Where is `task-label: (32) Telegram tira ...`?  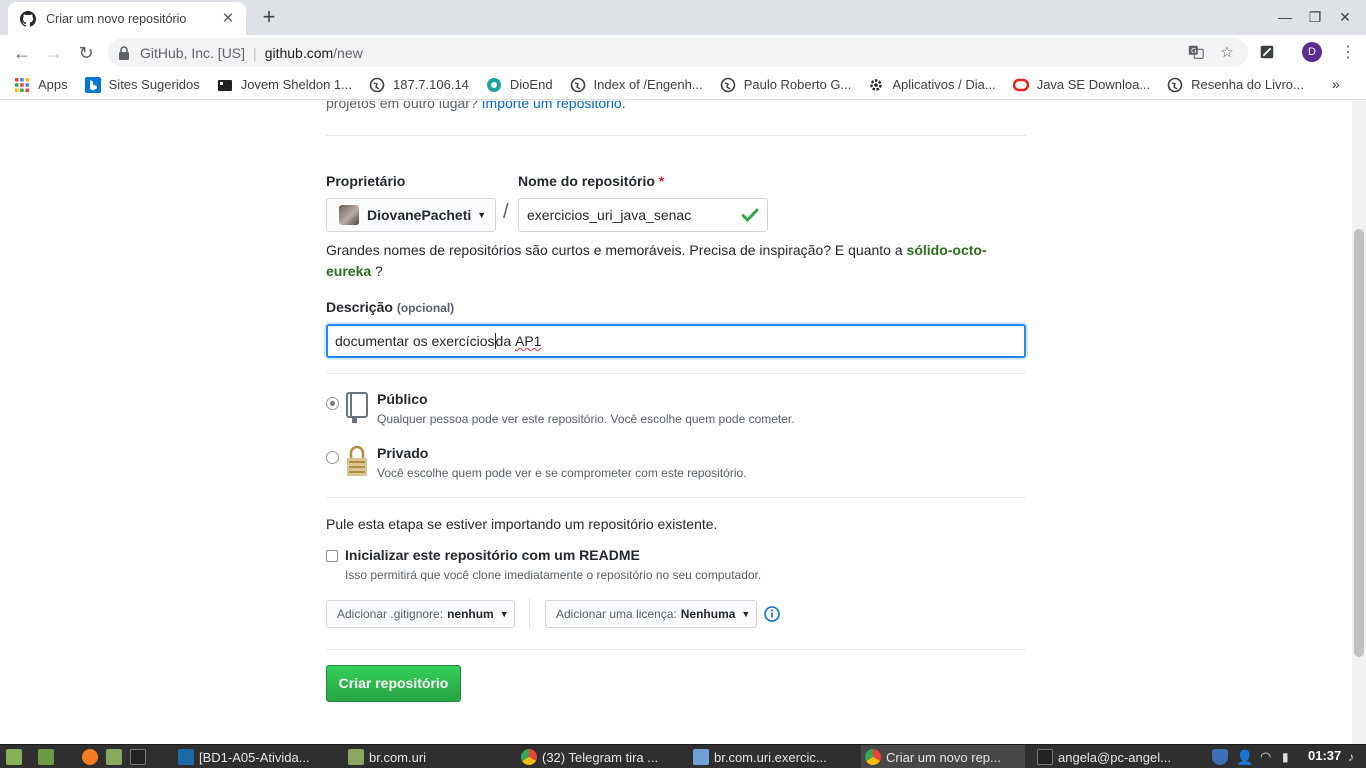
task-label: (32) Telegram tira ... is located at coordinates (600, 757).